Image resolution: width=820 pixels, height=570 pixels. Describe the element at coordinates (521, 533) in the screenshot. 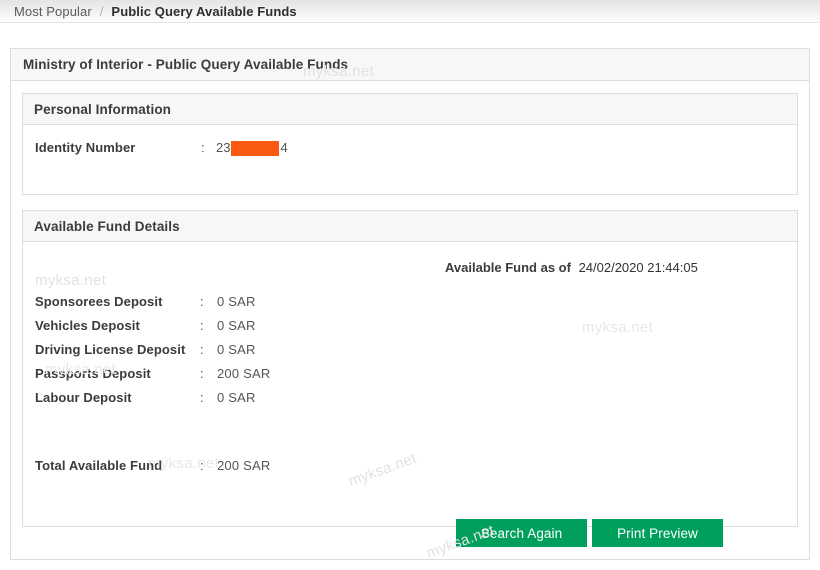

I see `search-again-button: Search Again` at that location.